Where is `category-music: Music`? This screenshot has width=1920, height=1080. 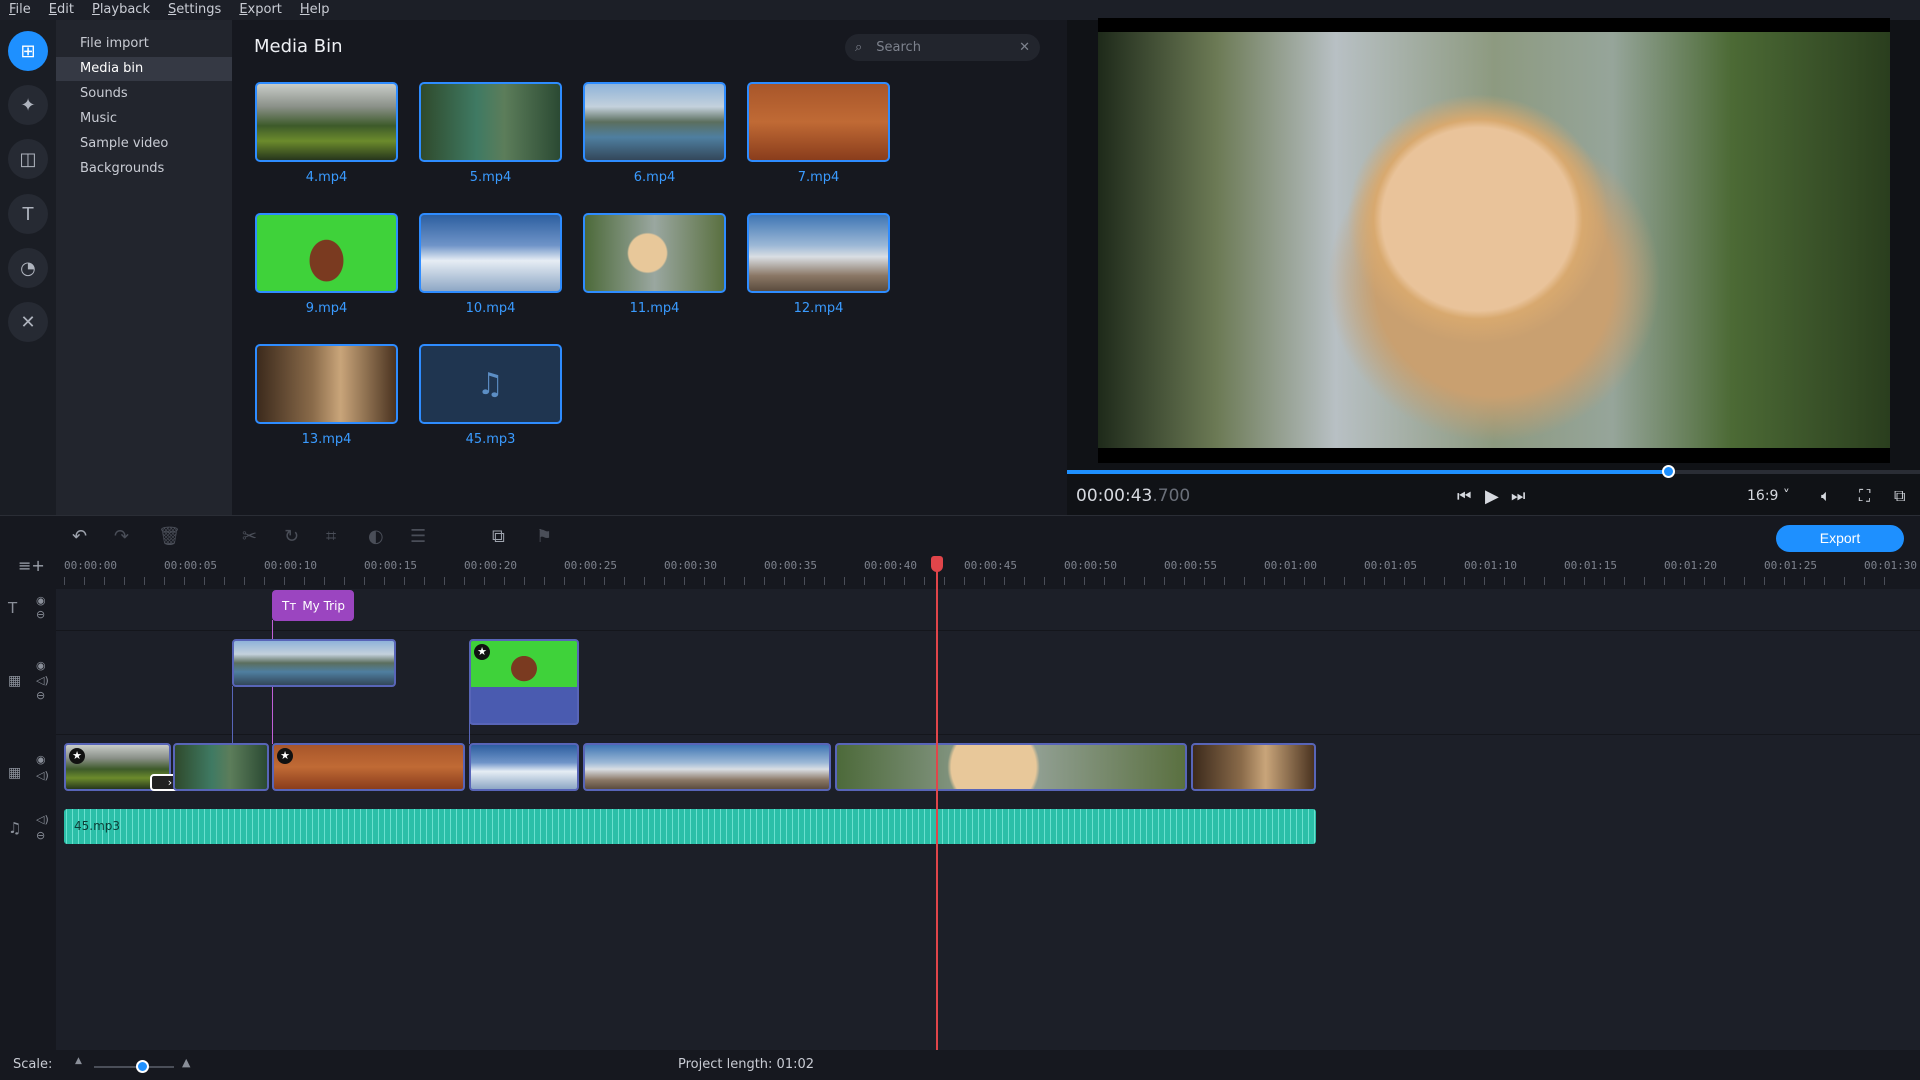
category-music: Music is located at coordinates (144, 119).